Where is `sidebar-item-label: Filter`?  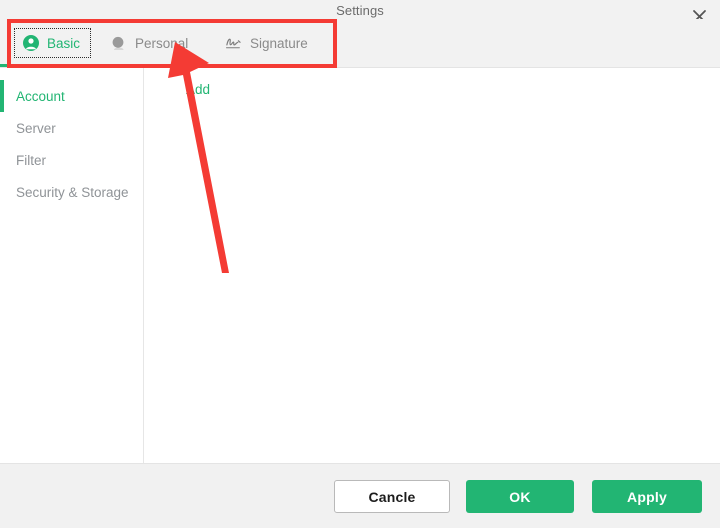 sidebar-item-label: Filter is located at coordinates (31, 160).